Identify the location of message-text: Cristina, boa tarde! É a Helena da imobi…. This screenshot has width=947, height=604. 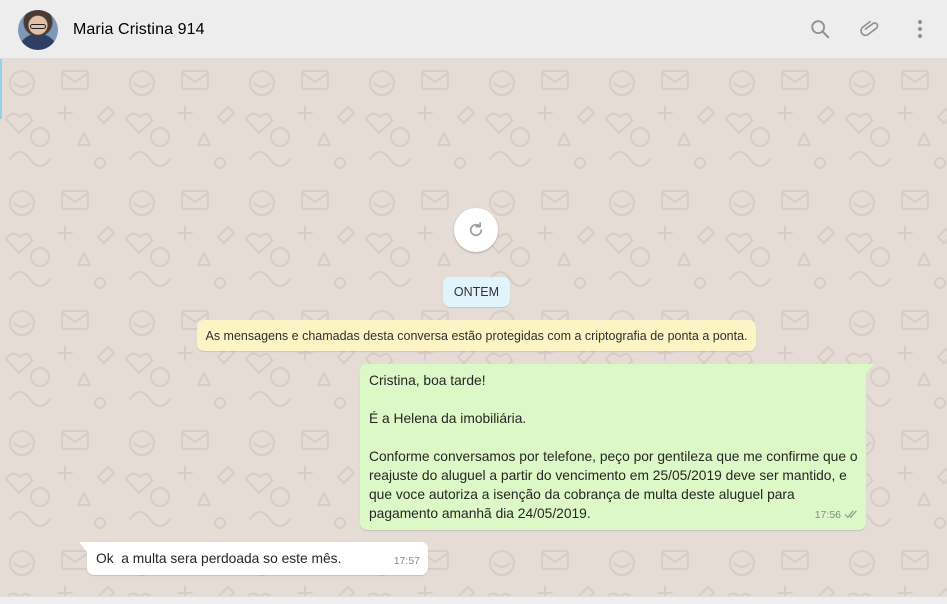
(613, 447).